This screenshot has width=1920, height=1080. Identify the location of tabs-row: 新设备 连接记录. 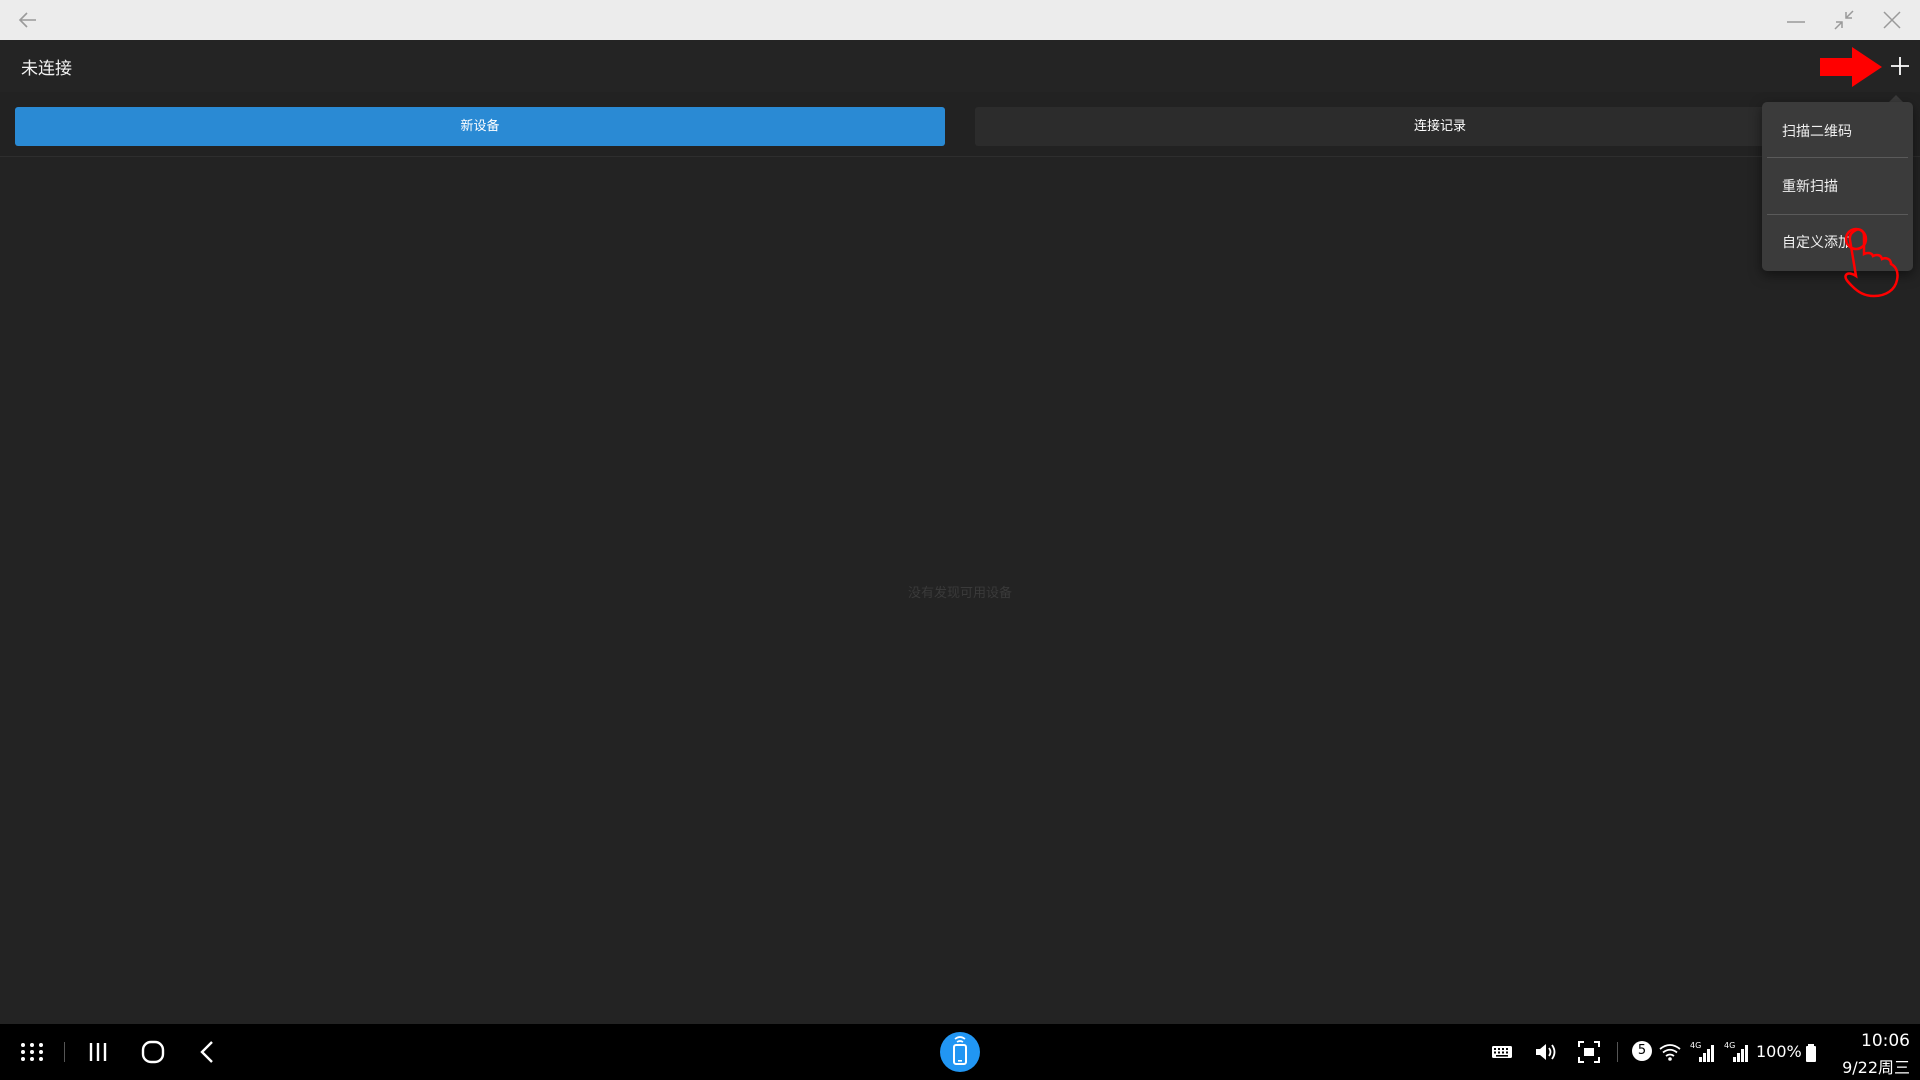
(960, 124).